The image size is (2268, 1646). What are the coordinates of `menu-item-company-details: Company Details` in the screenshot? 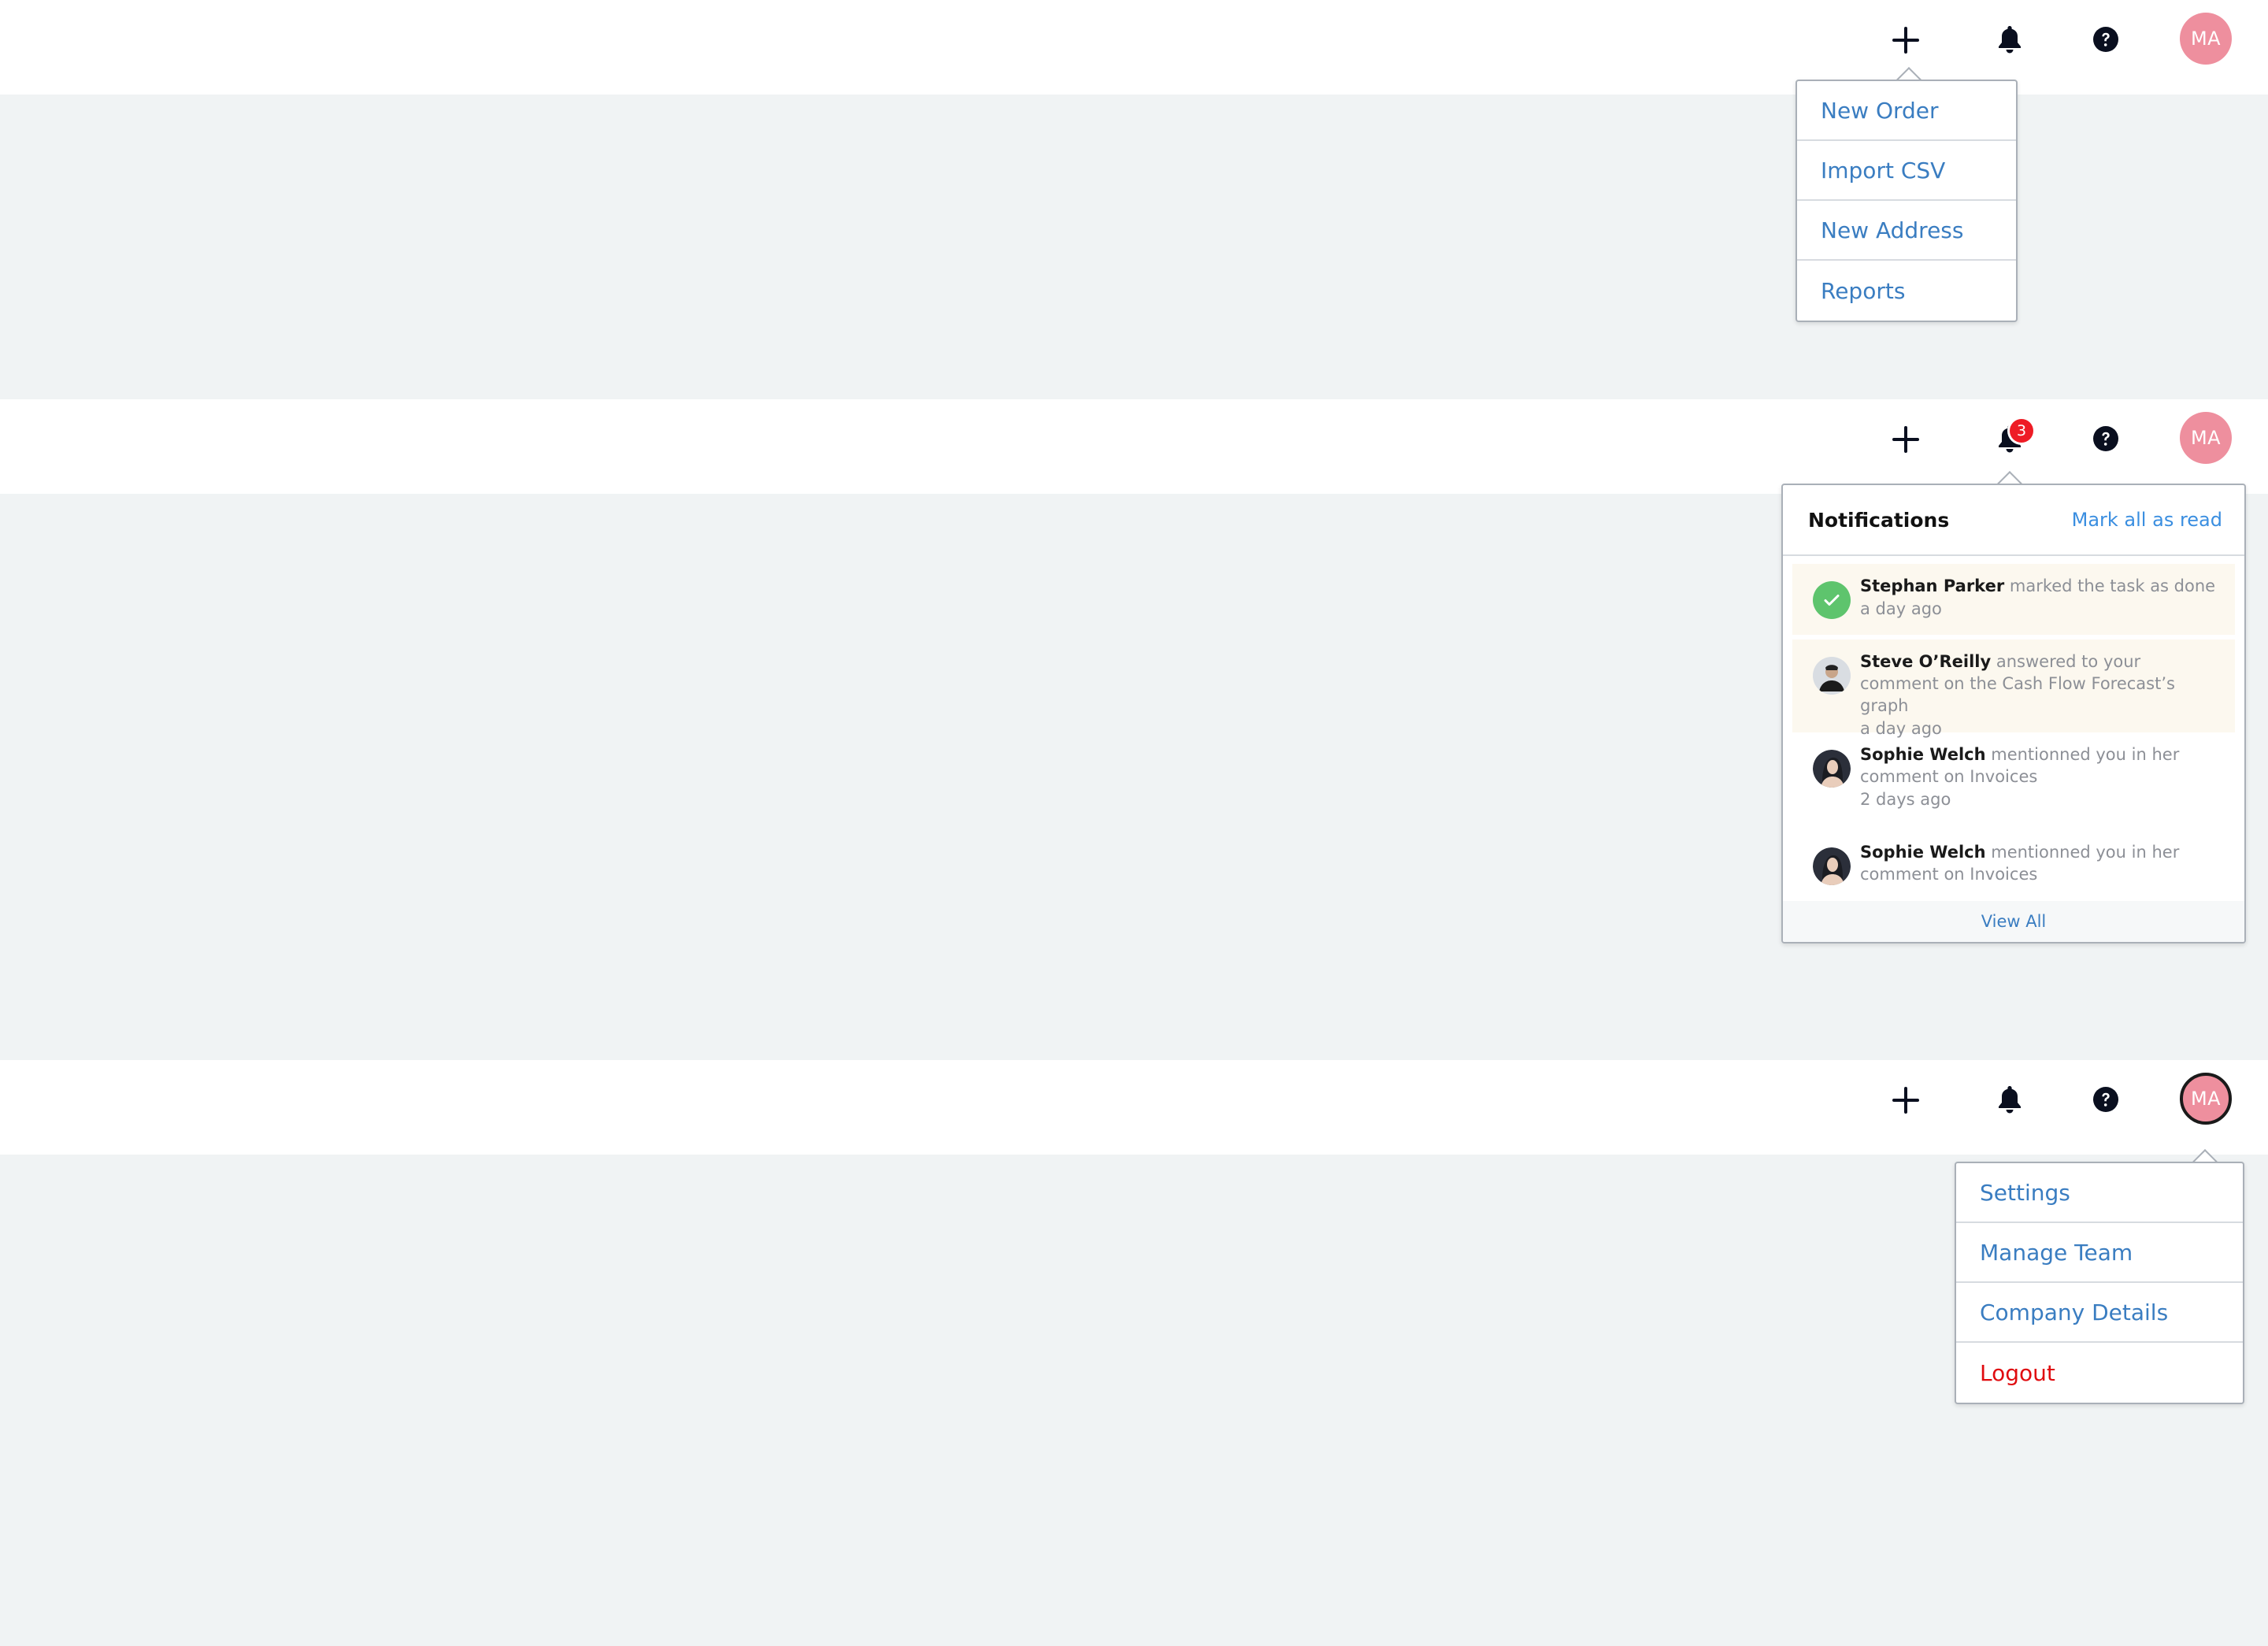 It's located at (2099, 1313).